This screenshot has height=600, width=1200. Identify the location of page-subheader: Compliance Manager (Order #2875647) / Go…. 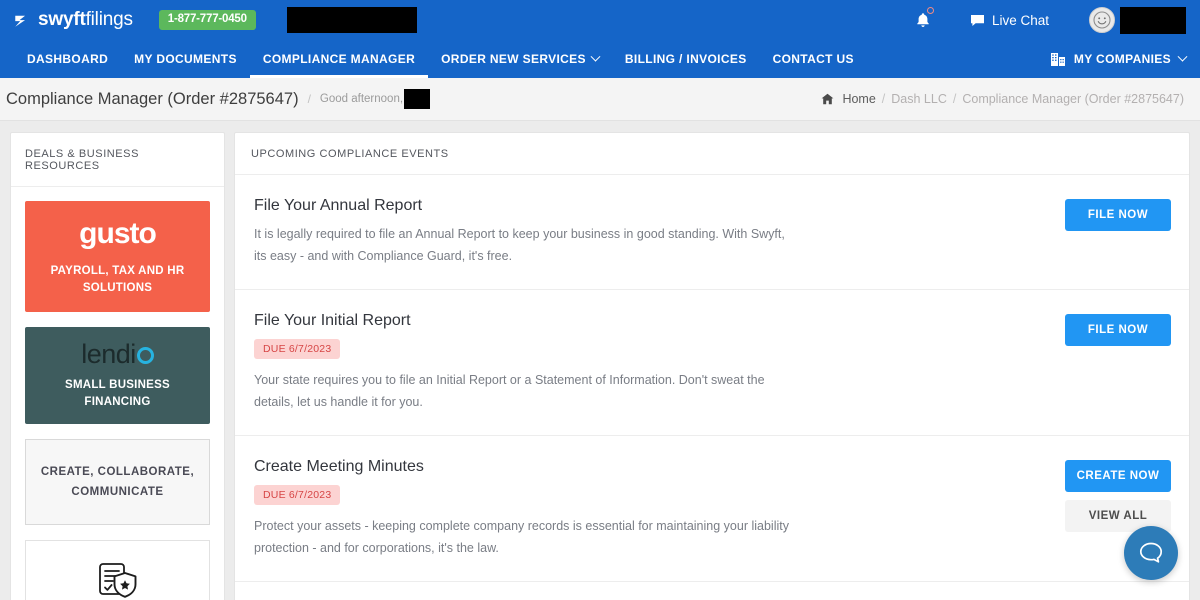
(600, 99).